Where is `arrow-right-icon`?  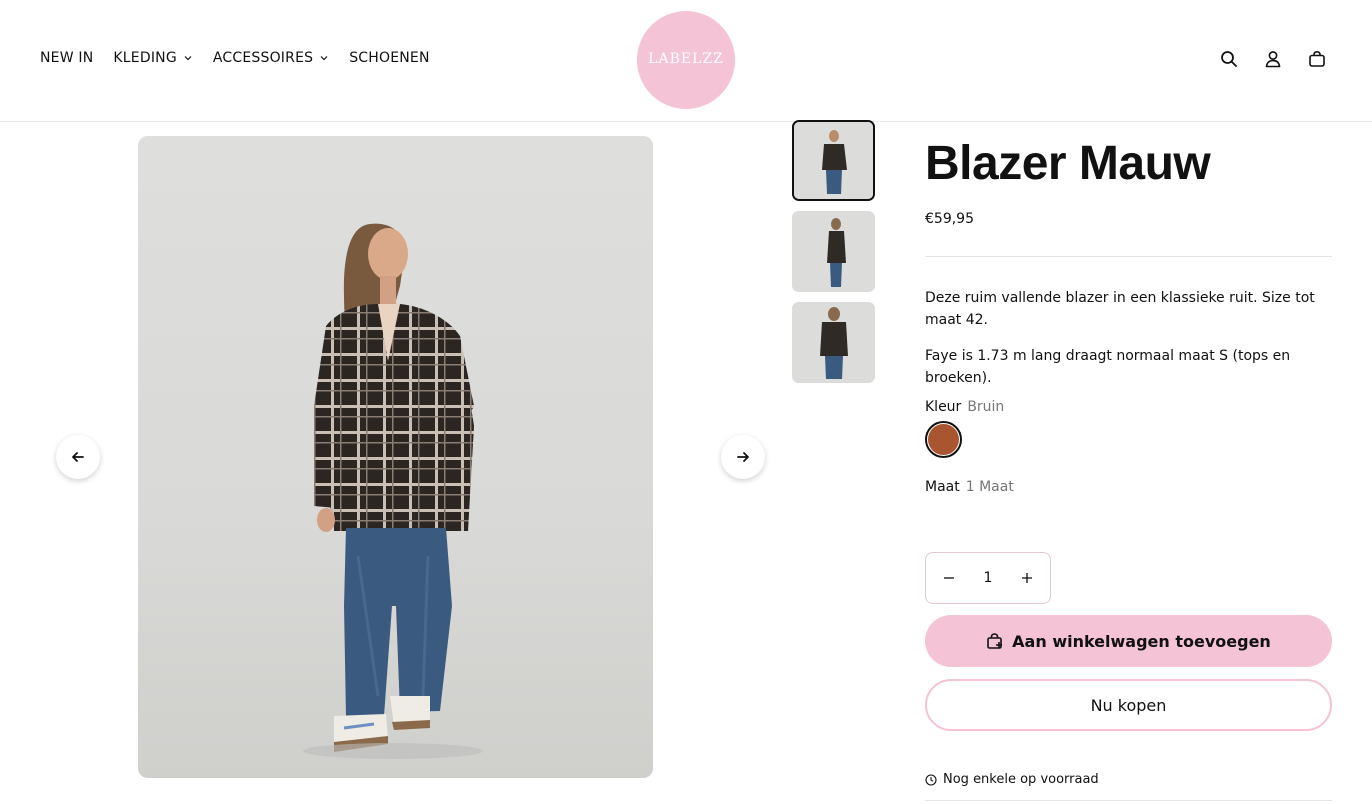 arrow-right-icon is located at coordinates (743, 457).